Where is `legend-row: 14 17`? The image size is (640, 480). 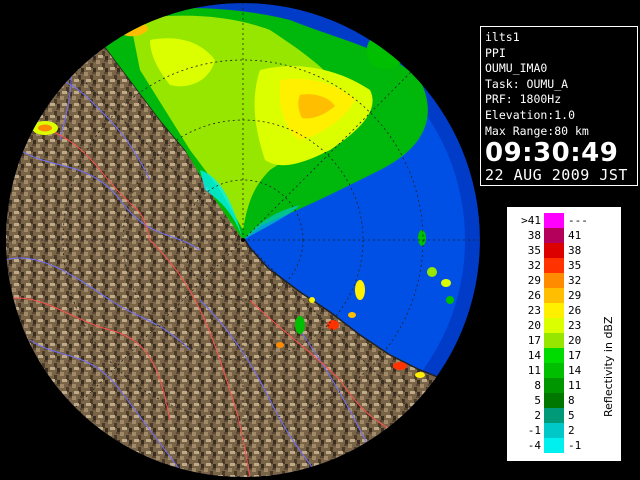
legend-row: 14 17 is located at coordinates (557, 355).